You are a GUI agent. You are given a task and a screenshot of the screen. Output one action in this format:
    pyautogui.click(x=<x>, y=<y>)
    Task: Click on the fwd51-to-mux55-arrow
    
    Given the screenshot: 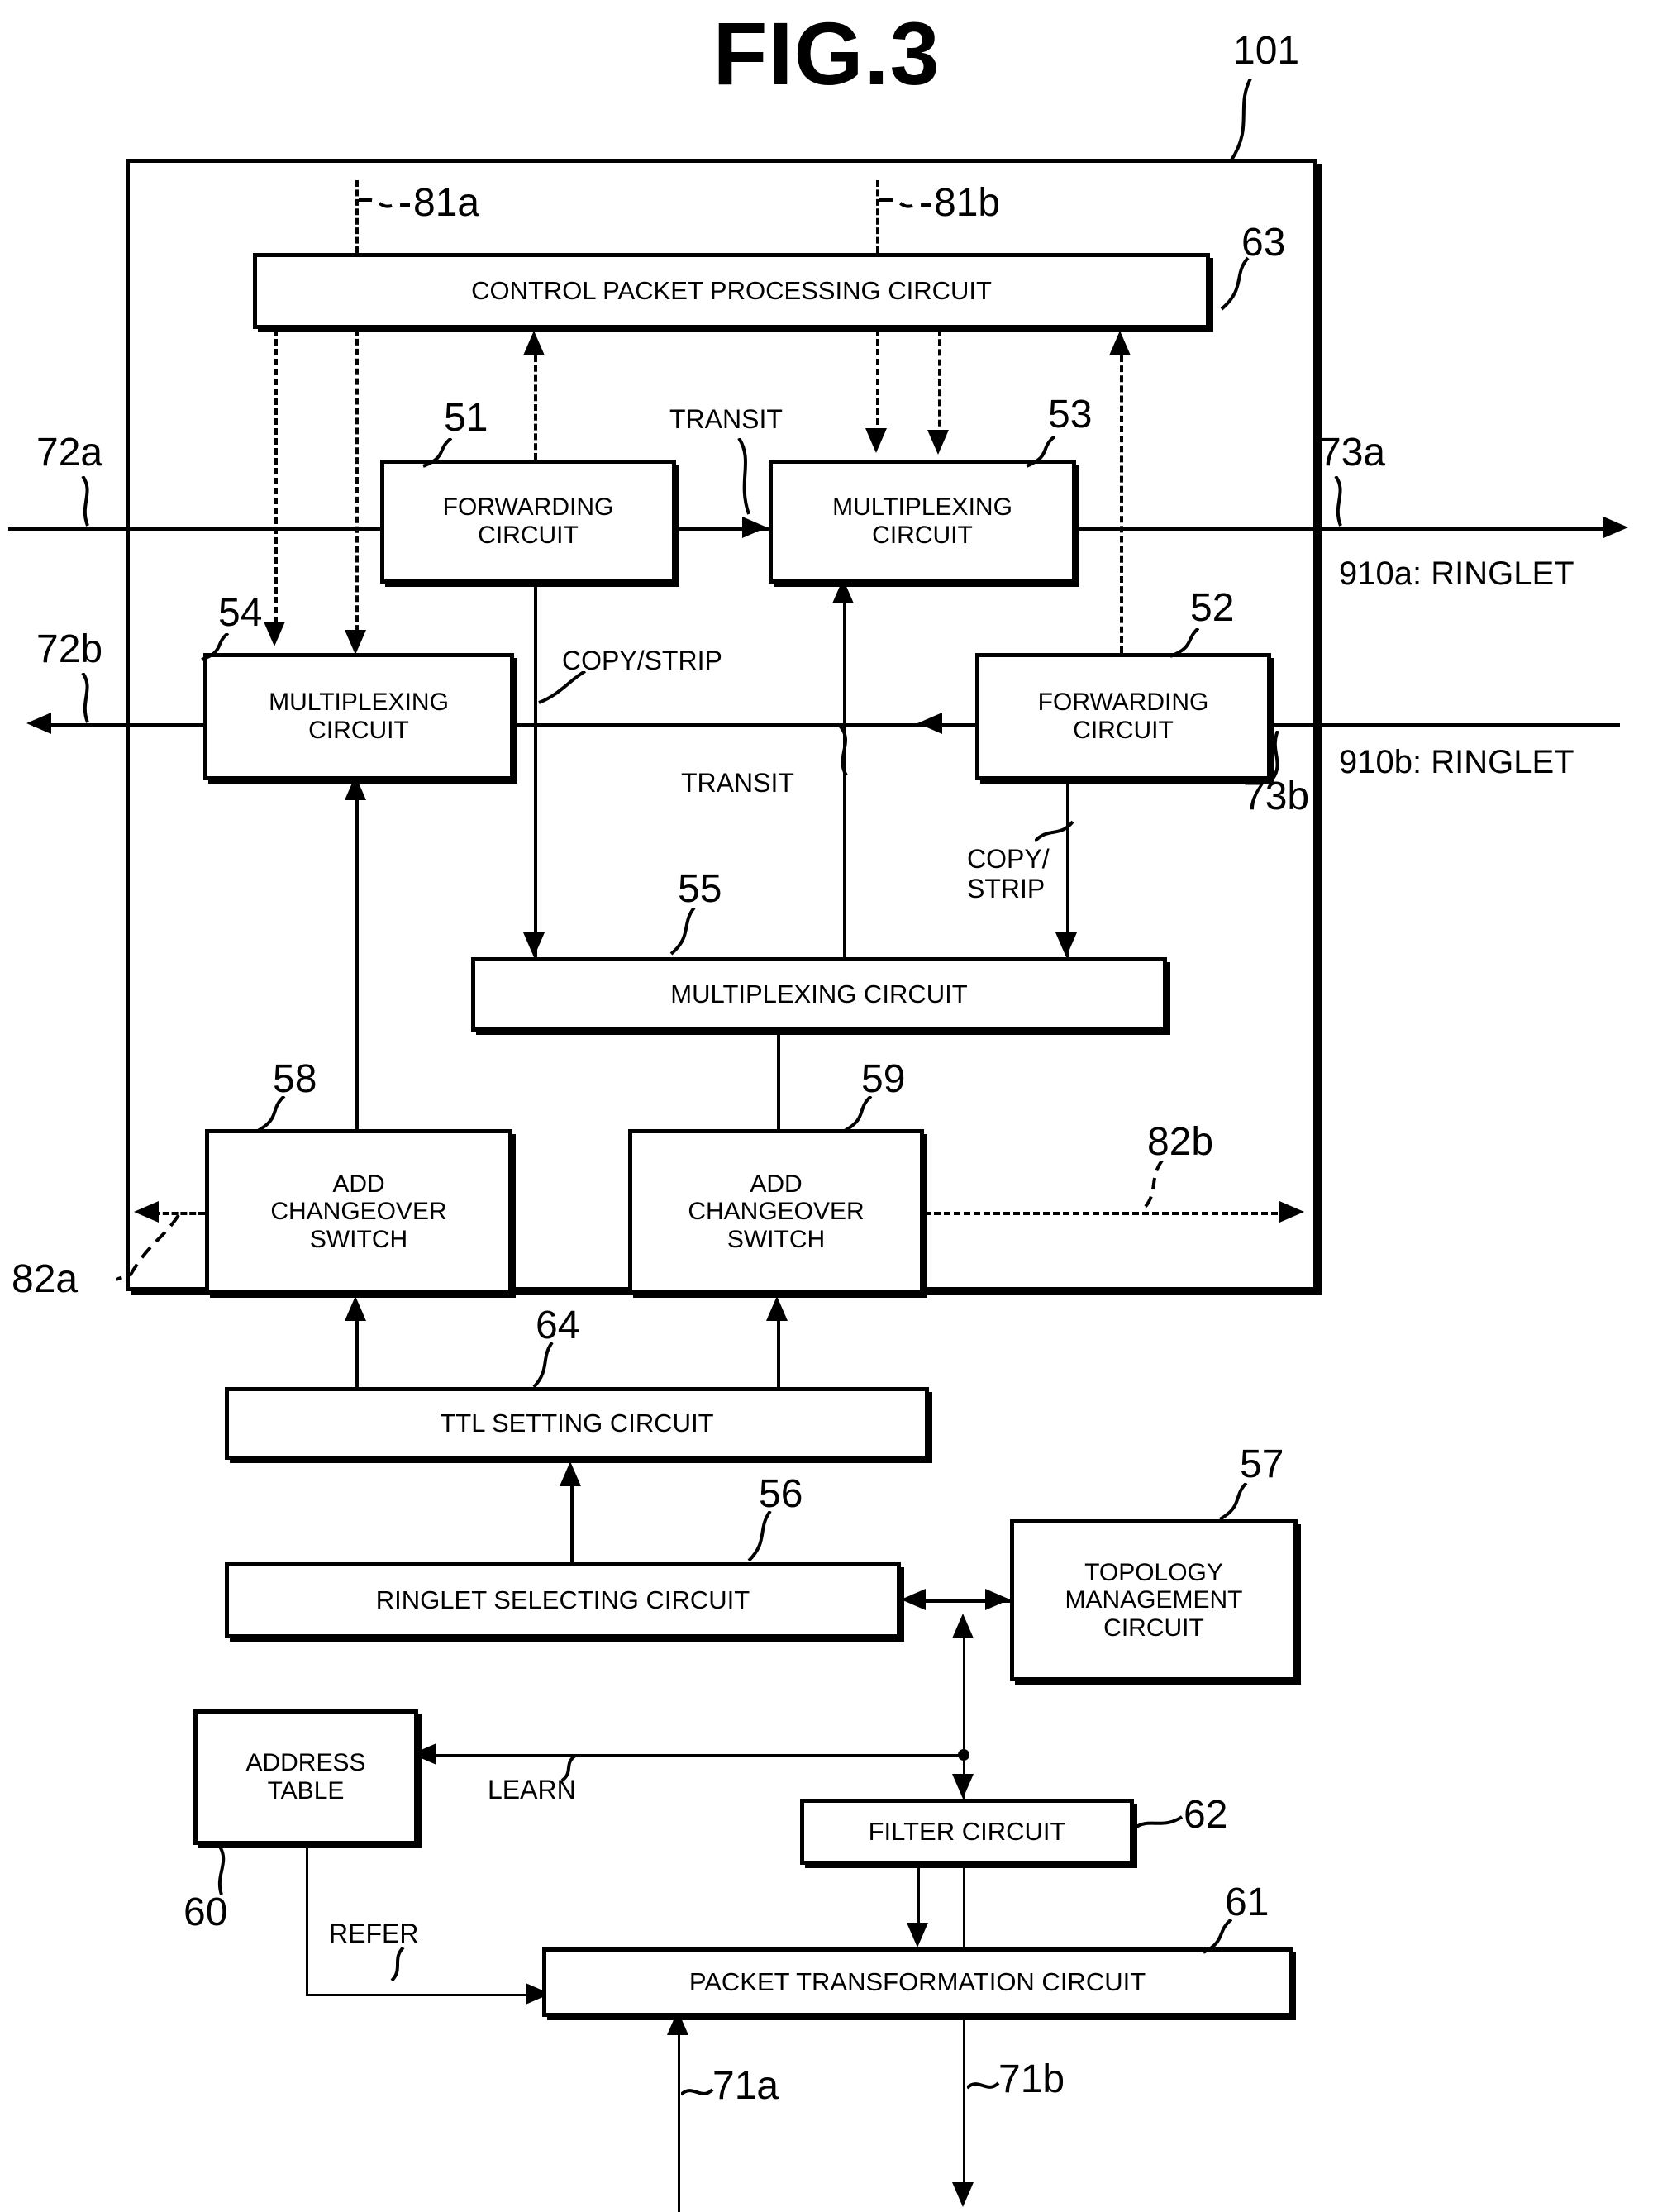 What is the action you would take?
    pyautogui.click(x=534, y=944)
    